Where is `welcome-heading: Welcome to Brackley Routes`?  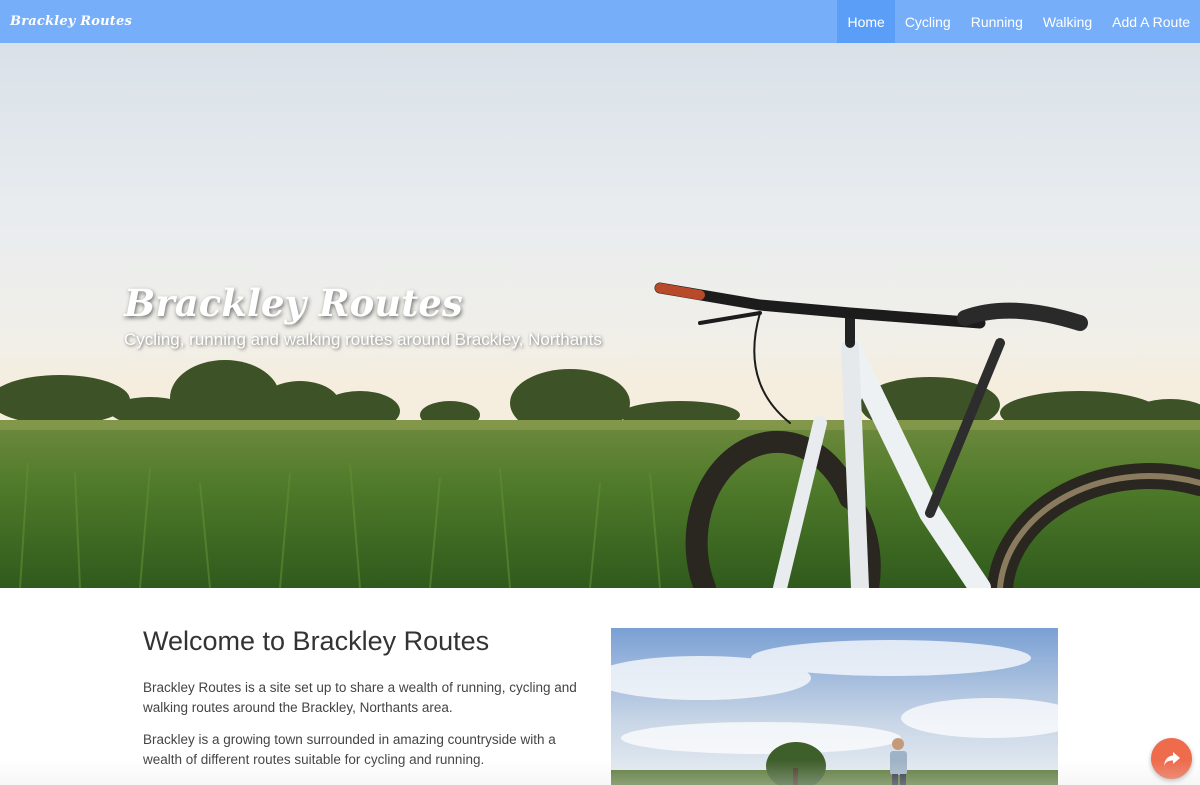 welcome-heading: Welcome to Brackley Routes is located at coordinates (316, 641).